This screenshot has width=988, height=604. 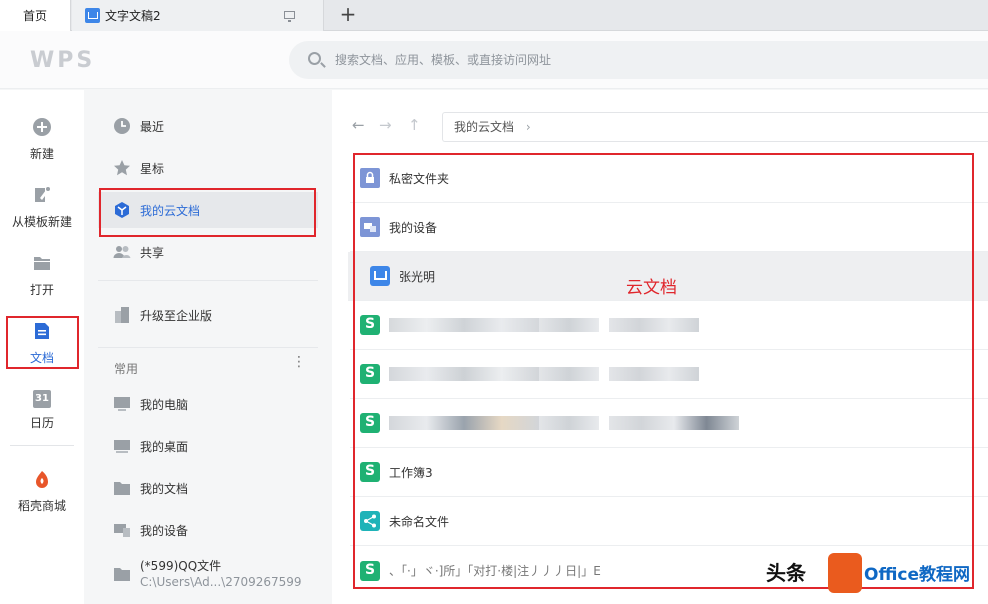 I want to click on chevron-right-icon: ›, so click(x=528, y=127).